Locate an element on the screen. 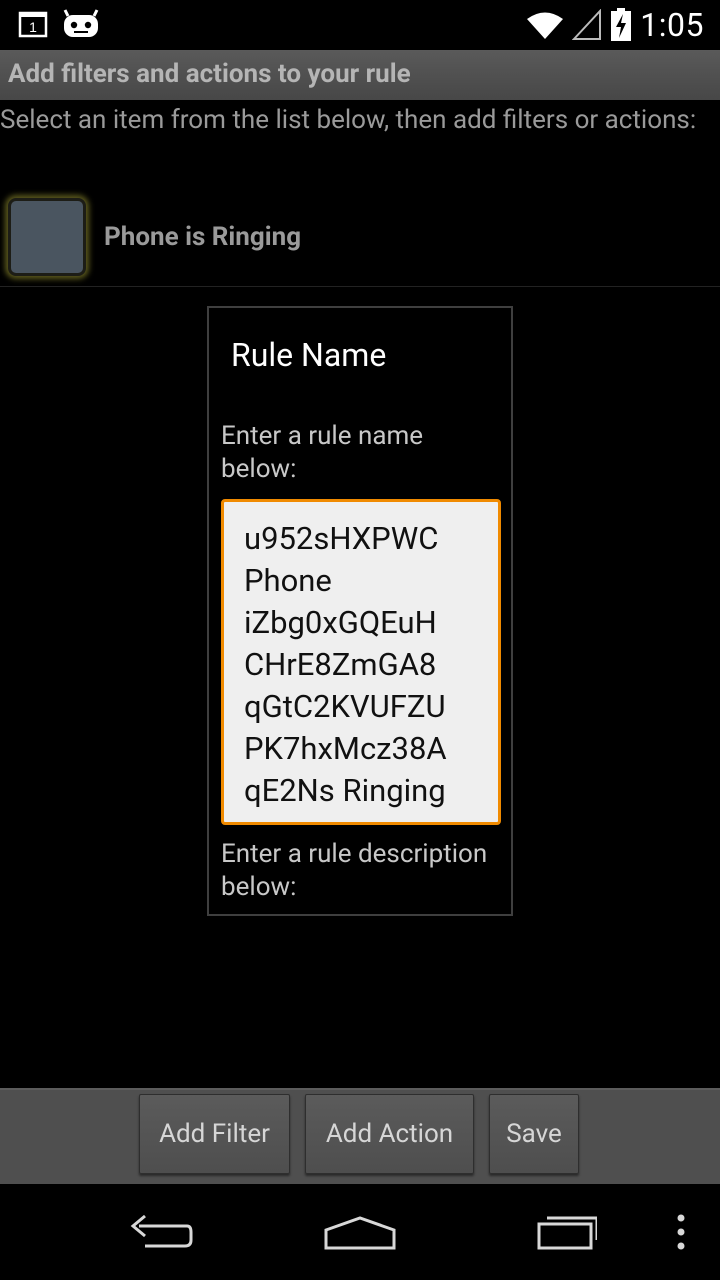 This screenshot has width=720, height=1280. overflow-menu-button is located at coordinates (678, 1232).